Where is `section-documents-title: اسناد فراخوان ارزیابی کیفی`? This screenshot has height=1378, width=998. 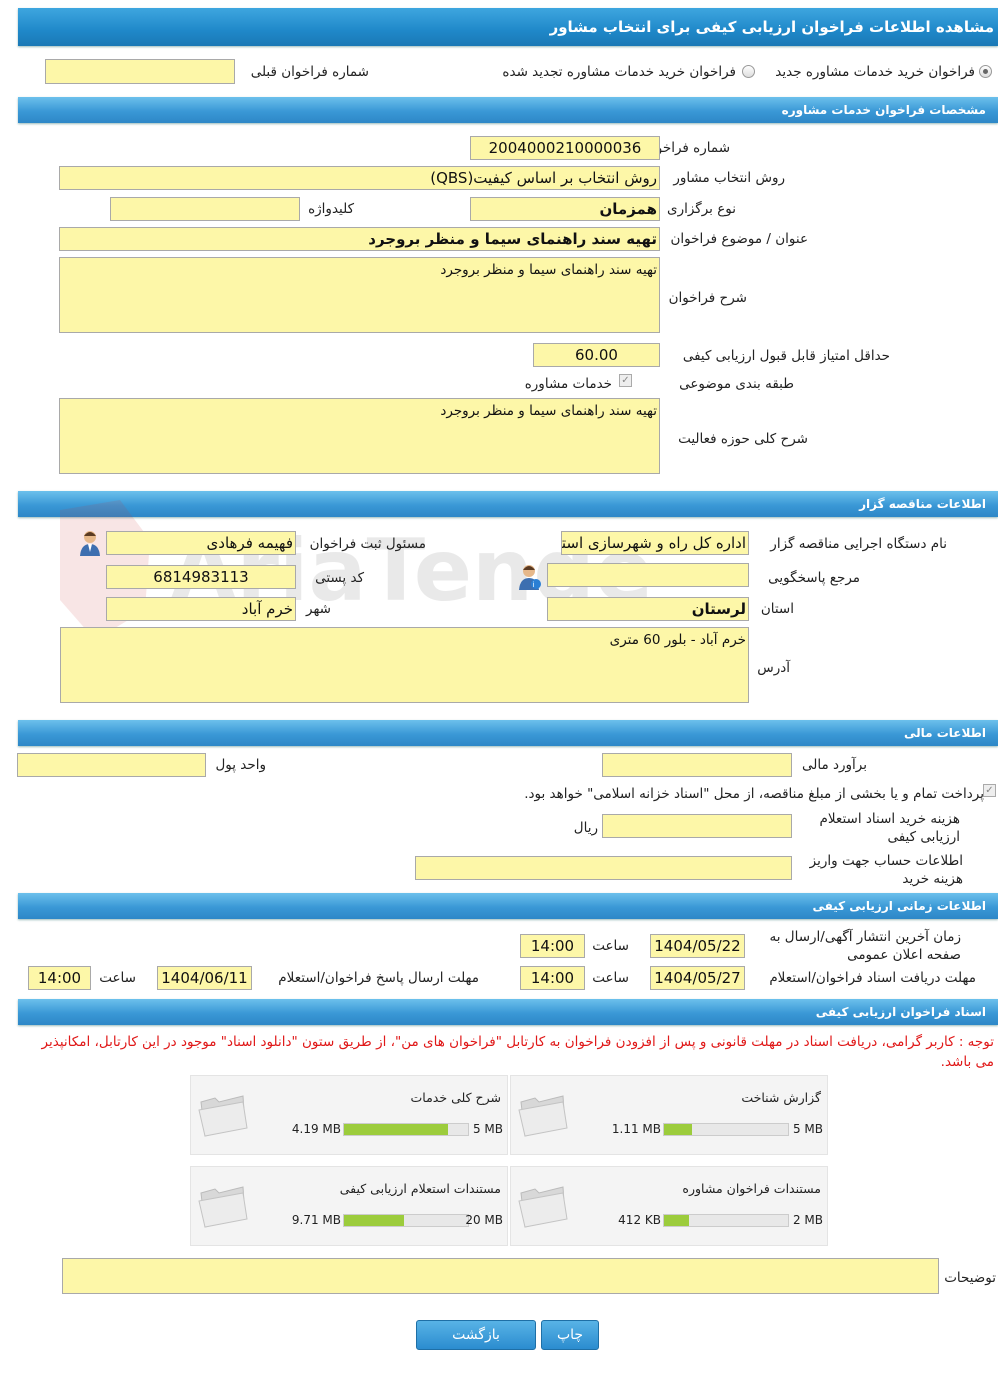 section-documents-title: اسناد فراخوان ارزیابی کیفی is located at coordinates (900, 1012).